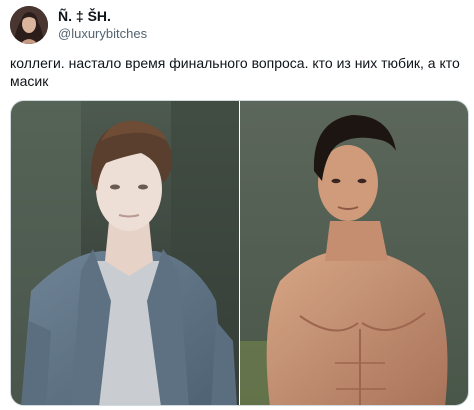  I want to click on avatar-image, so click(29, 25).